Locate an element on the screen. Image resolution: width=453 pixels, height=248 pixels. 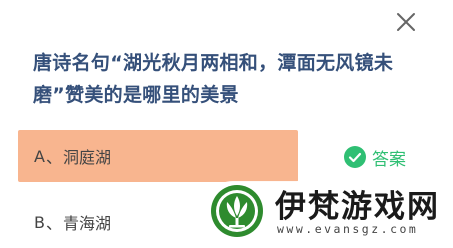
watermark: 伊梵游戏网 www.evansgz.com is located at coordinates (328, 211).